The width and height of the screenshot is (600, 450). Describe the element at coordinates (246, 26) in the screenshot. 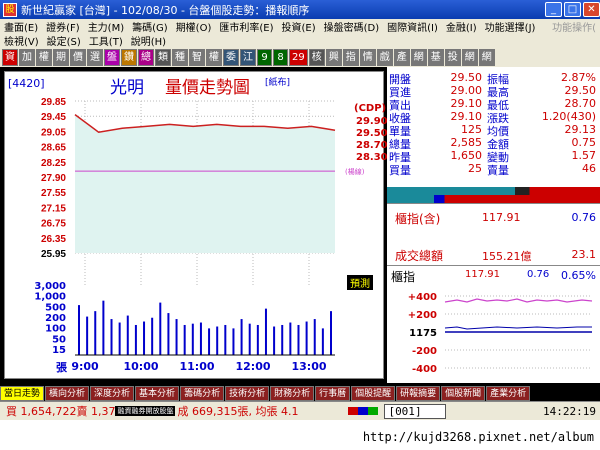

I see `menu-item: 匯市利率(E)` at that location.